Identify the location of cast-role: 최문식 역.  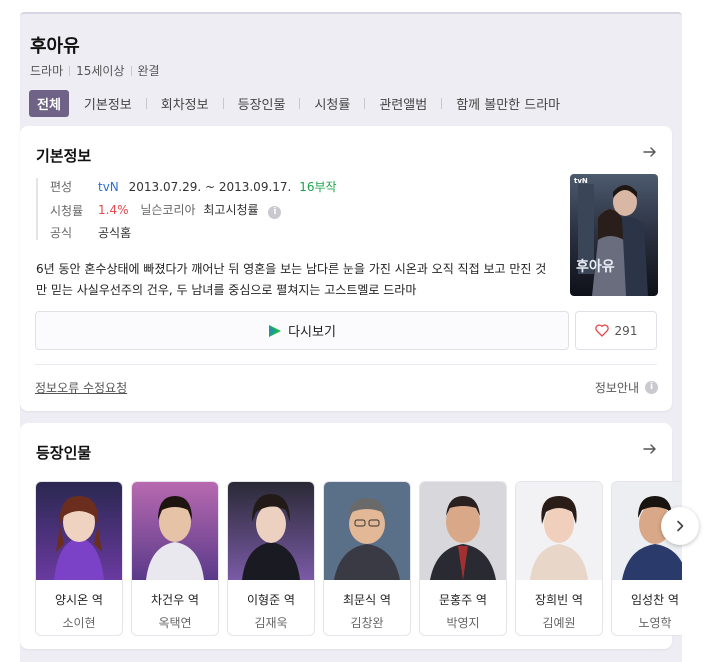
(367, 600).